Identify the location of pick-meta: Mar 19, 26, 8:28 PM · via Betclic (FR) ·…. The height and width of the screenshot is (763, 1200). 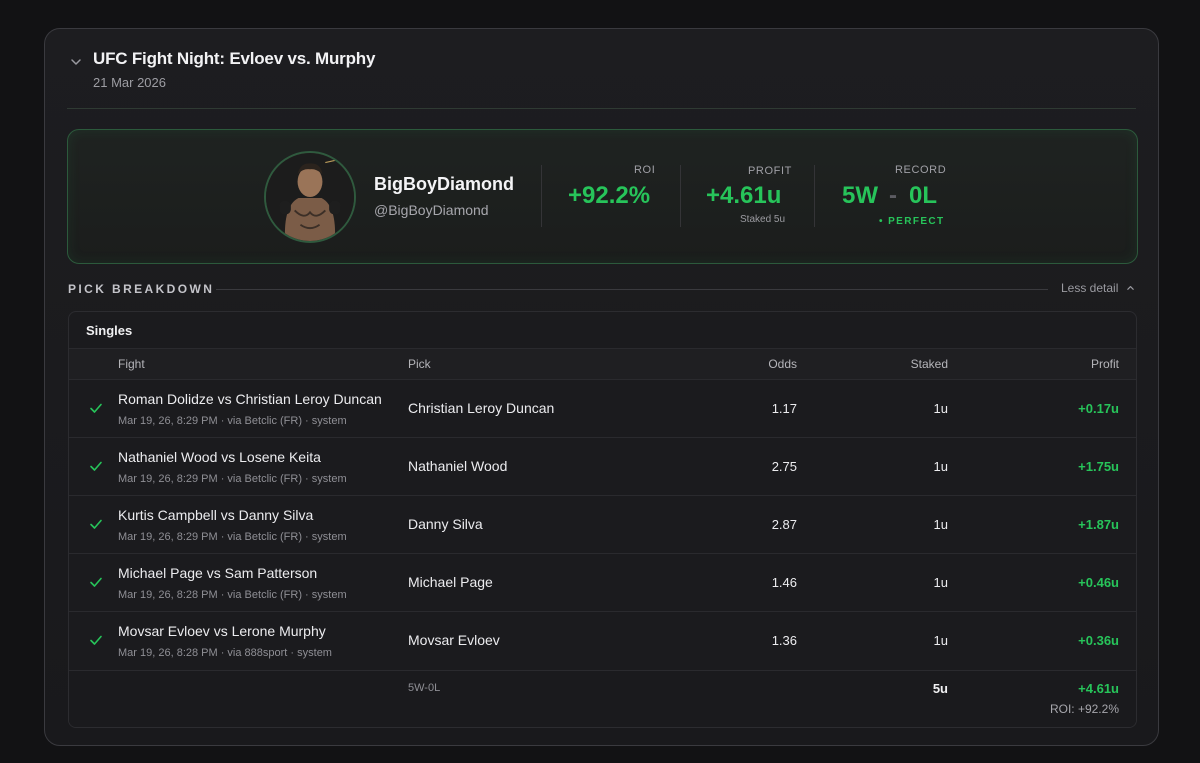
(232, 595).